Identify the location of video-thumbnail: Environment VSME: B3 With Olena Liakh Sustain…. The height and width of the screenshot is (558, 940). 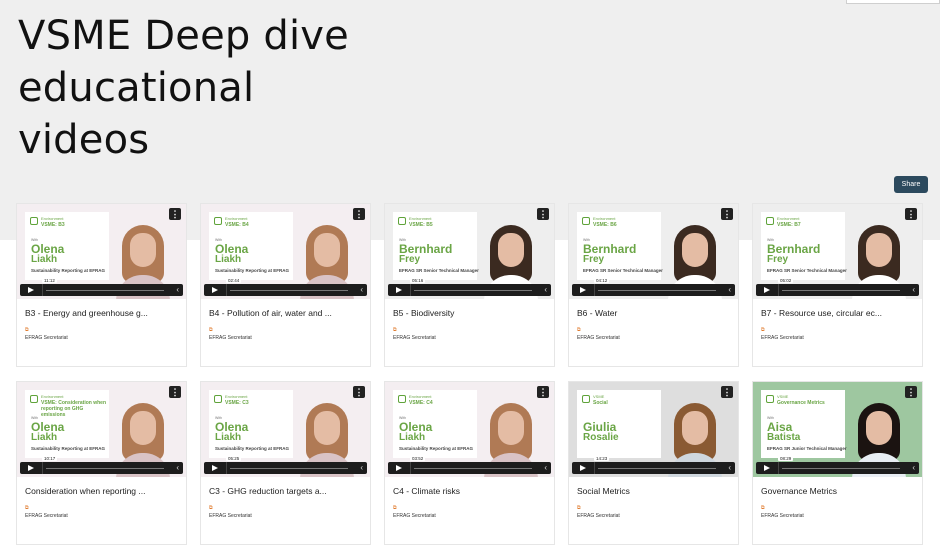
(101, 251).